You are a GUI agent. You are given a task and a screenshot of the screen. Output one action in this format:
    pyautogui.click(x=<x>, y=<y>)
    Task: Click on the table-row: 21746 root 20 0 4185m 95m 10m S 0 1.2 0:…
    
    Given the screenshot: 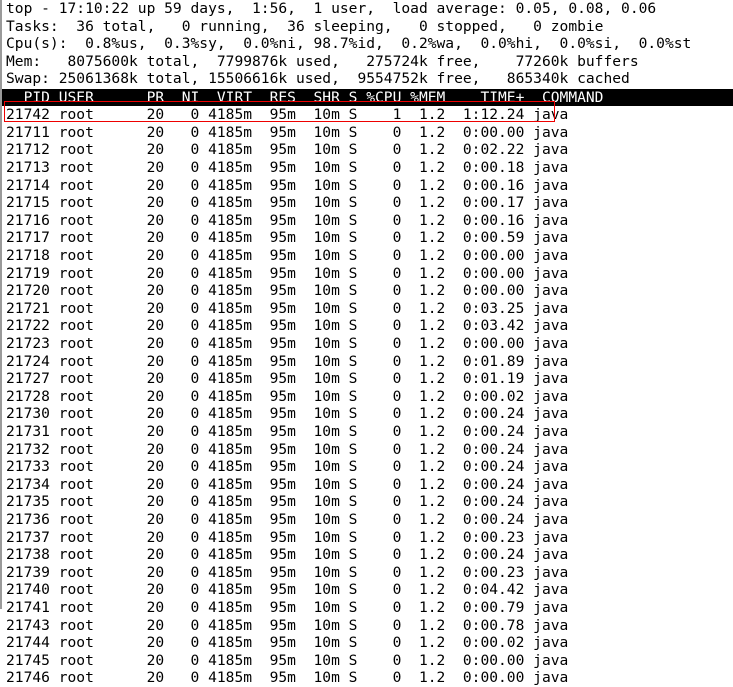 What is the action you would take?
    pyautogui.click(x=367, y=678)
    